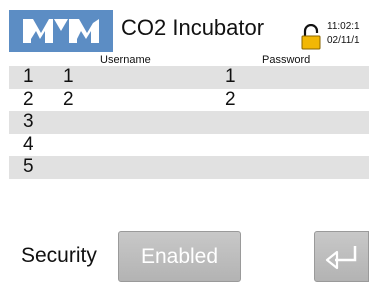  I want to click on enter-return-icon, so click(341, 258).